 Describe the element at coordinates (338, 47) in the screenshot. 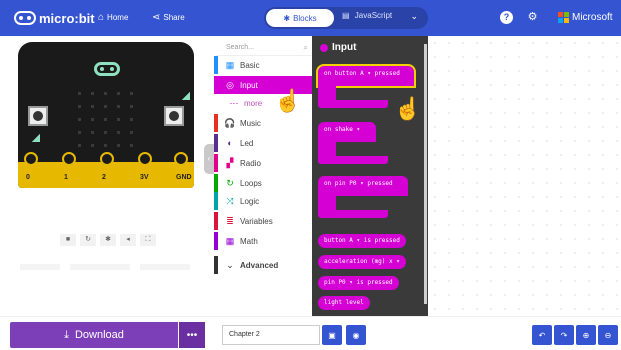

I see `flyout-title: Input` at that location.